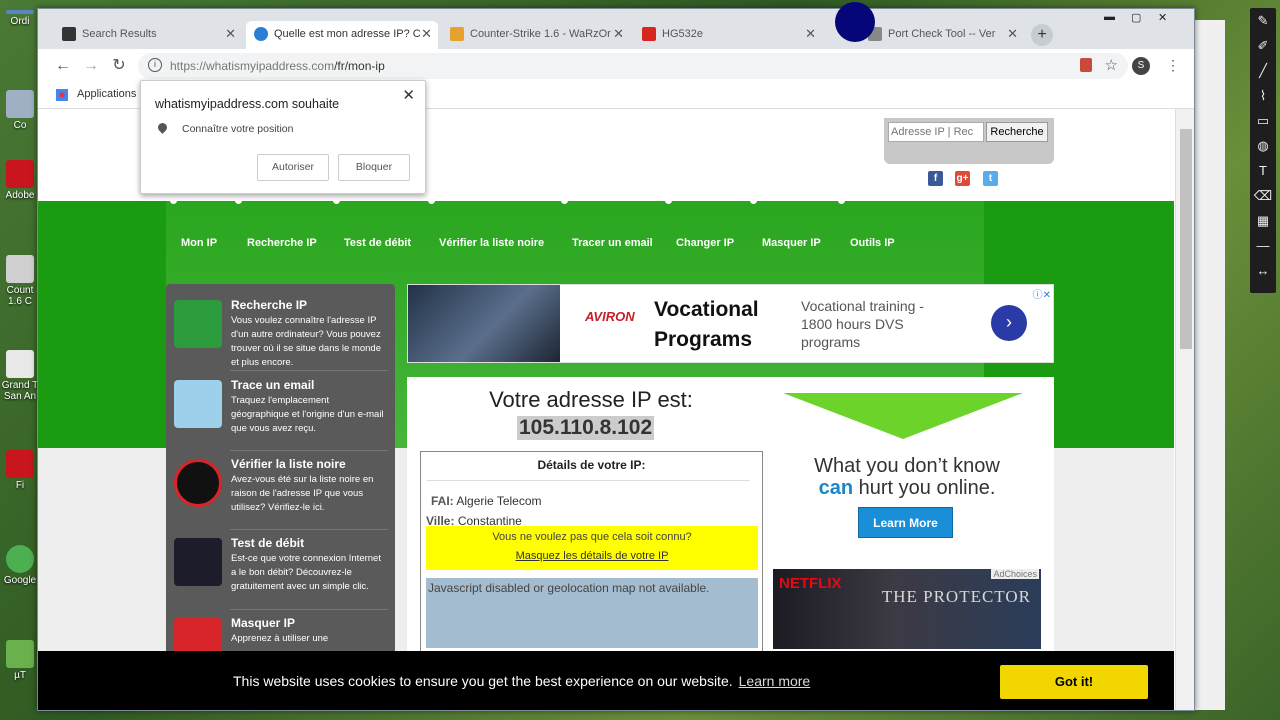 This screenshot has height=720, width=1280. What do you see at coordinates (1184, 409) in the screenshot?
I see `page-scrollbar` at bounding box center [1184, 409].